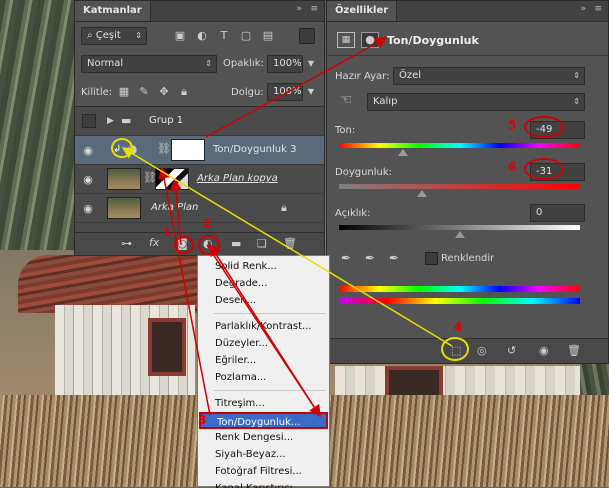 Image resolution: width=609 pixels, height=488 pixels. Describe the element at coordinates (458, 327) in the screenshot. I see `step-number-4: 4` at that location.